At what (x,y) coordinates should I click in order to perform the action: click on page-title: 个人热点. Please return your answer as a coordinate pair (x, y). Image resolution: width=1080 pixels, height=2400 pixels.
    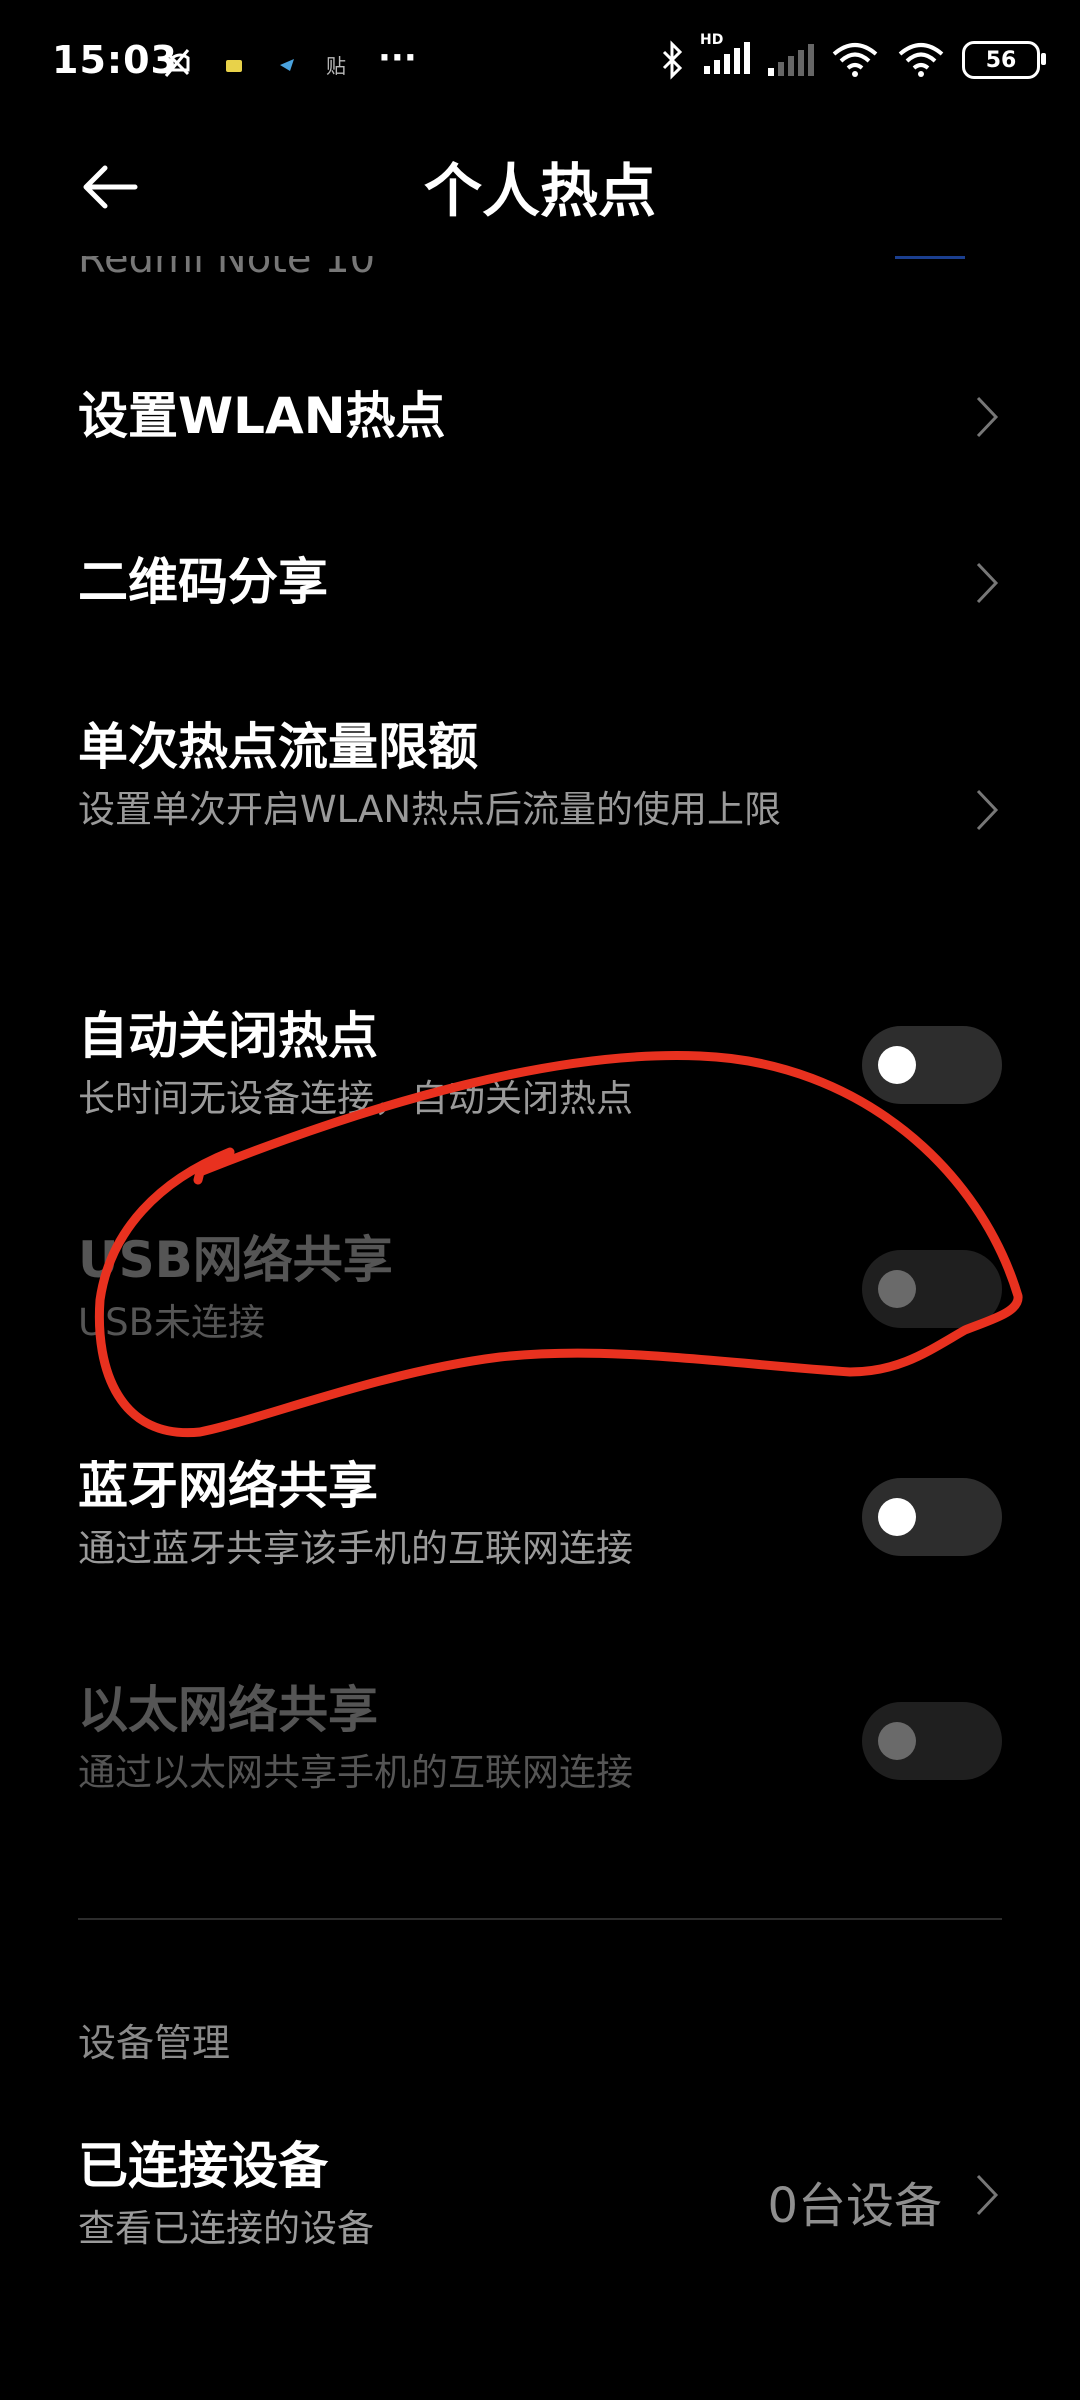
    Looking at the image, I should click on (539, 191).